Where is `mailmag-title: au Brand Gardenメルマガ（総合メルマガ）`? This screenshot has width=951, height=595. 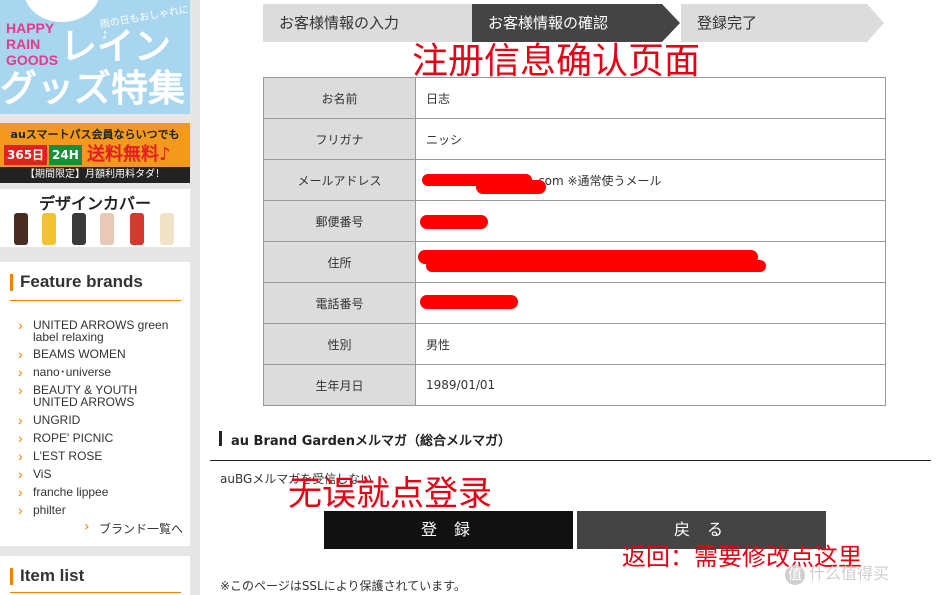 mailmag-title: au Brand Gardenメルマガ（総合メルマガ） is located at coordinates (365, 439).